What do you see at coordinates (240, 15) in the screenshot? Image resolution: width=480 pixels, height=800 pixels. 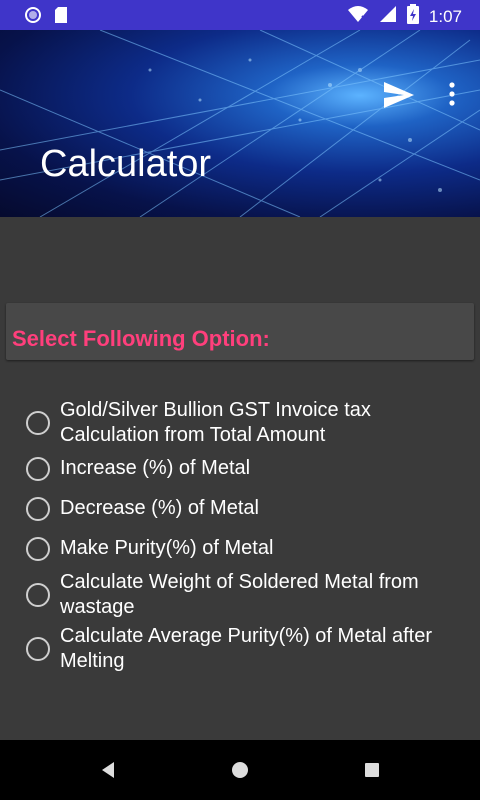 I see `status-bar: 1:07` at bounding box center [240, 15].